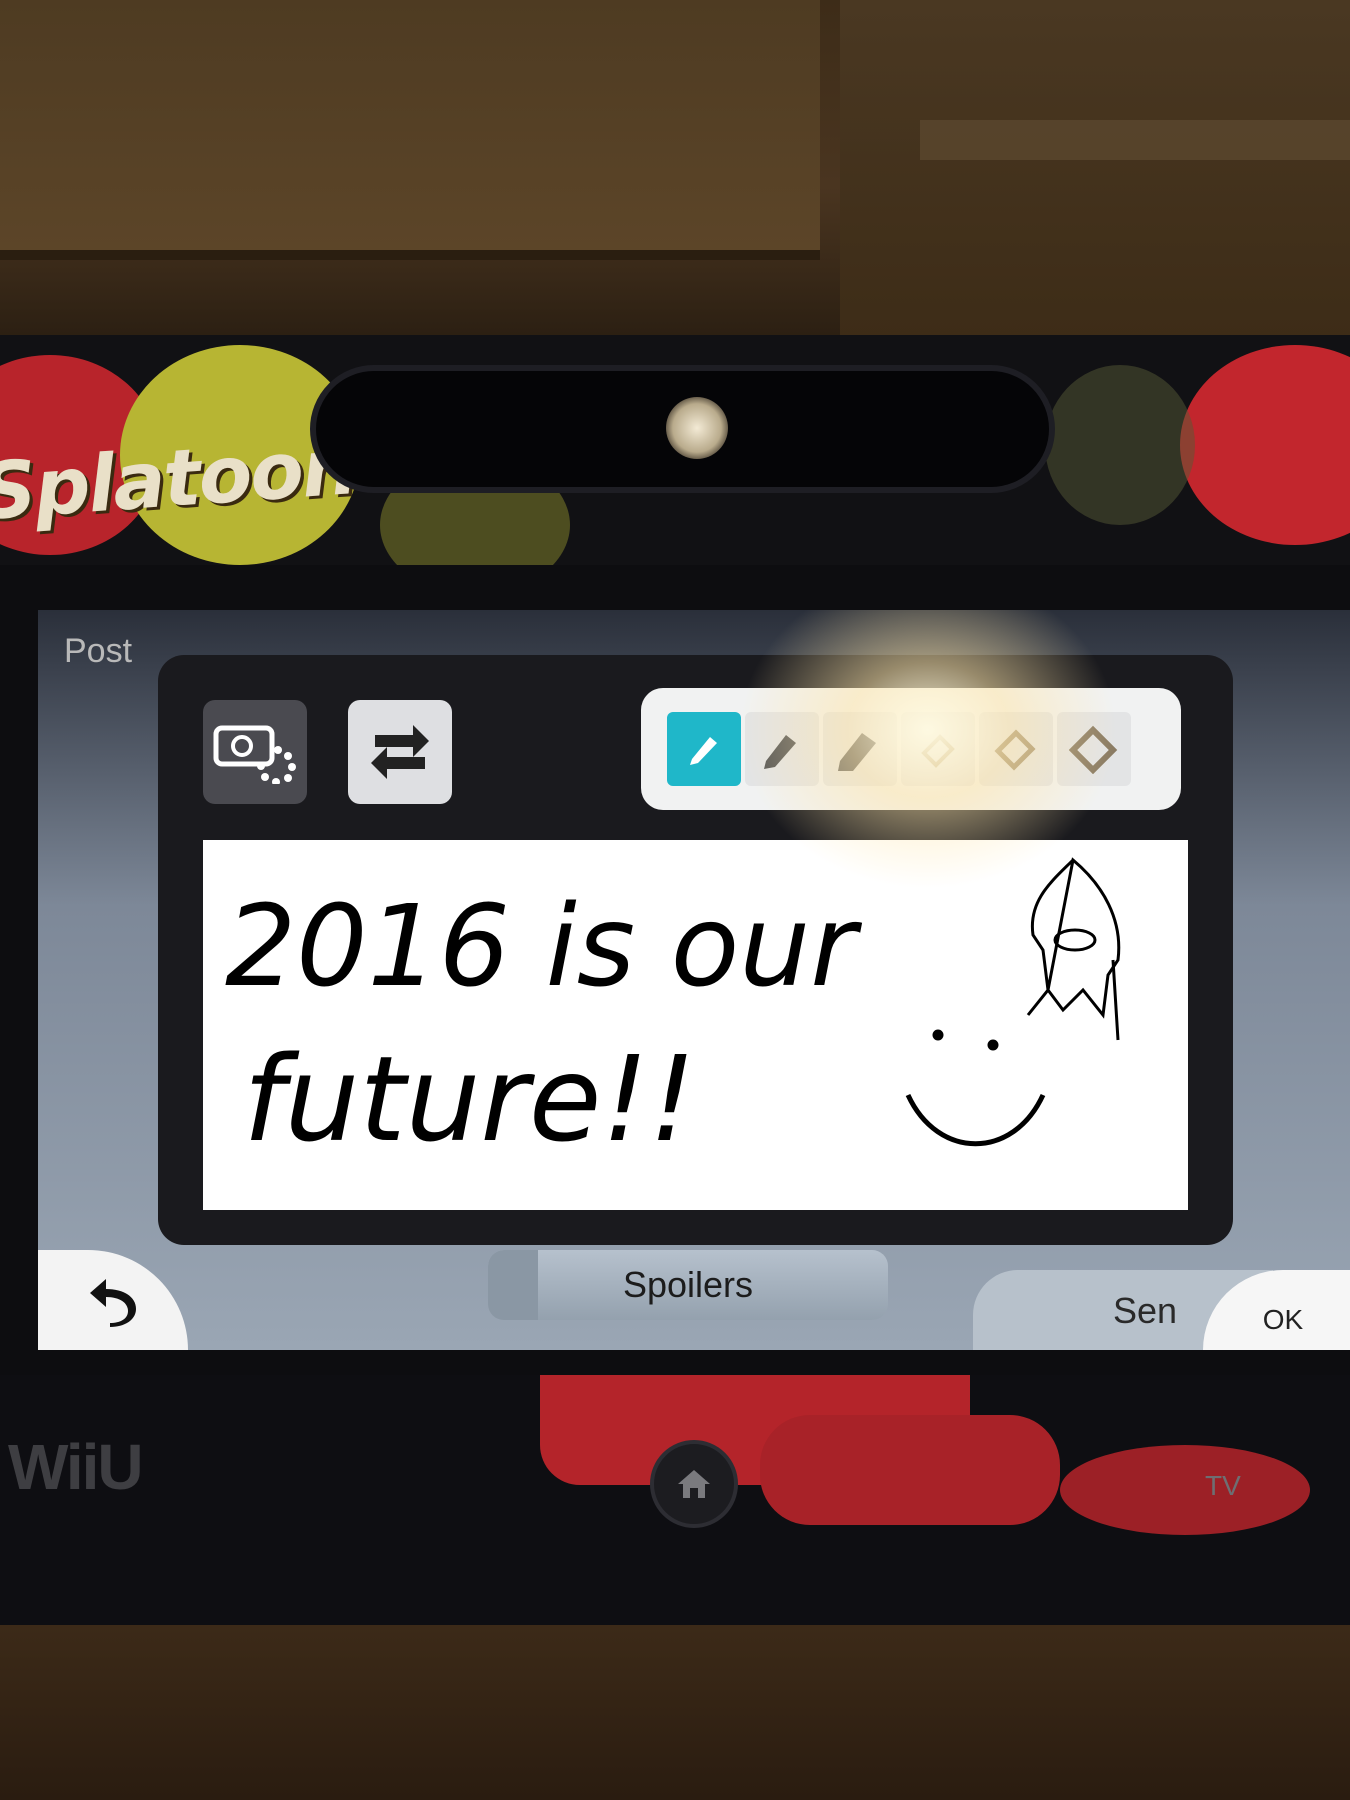 The width and height of the screenshot is (1350, 1800). I want to click on squid-doodle, so click(1073, 949).